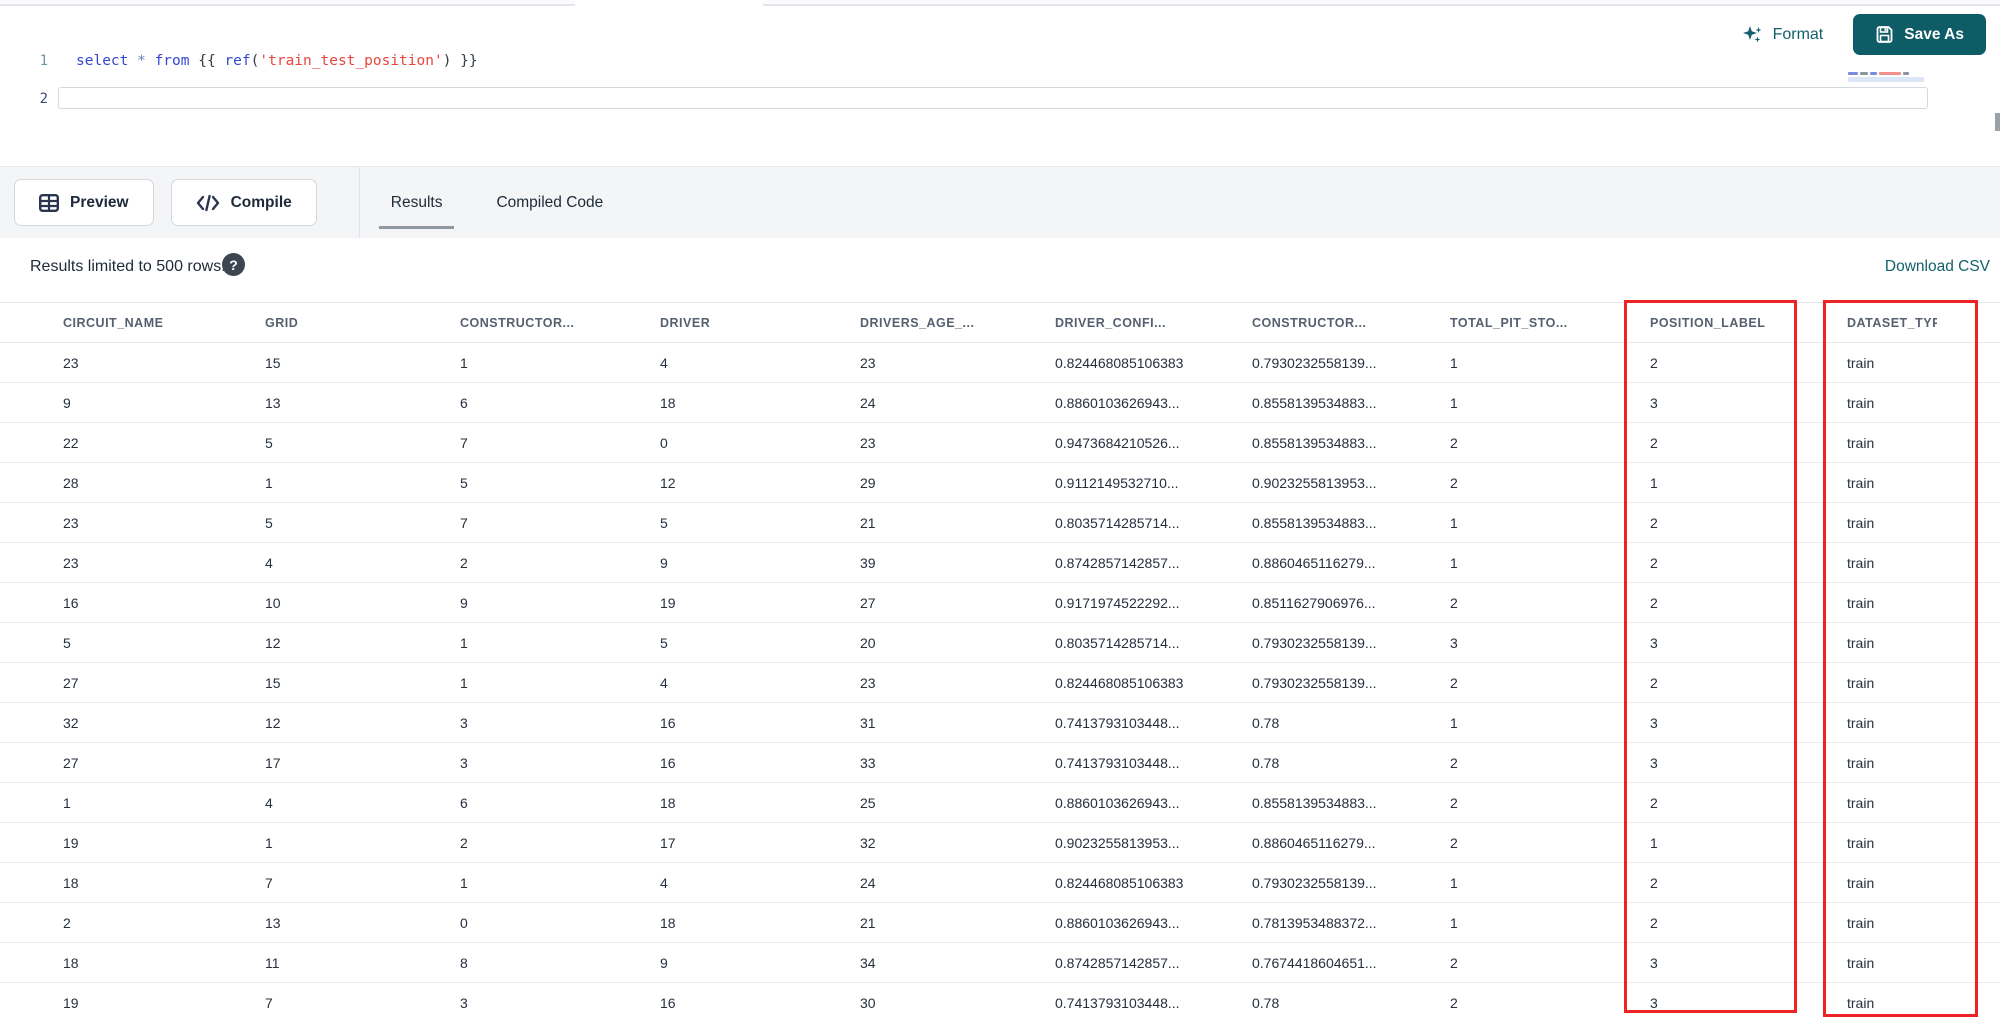 This screenshot has height=1020, width=2000. Describe the element at coordinates (243, 202) in the screenshot. I see `compile-button: Compile` at that location.